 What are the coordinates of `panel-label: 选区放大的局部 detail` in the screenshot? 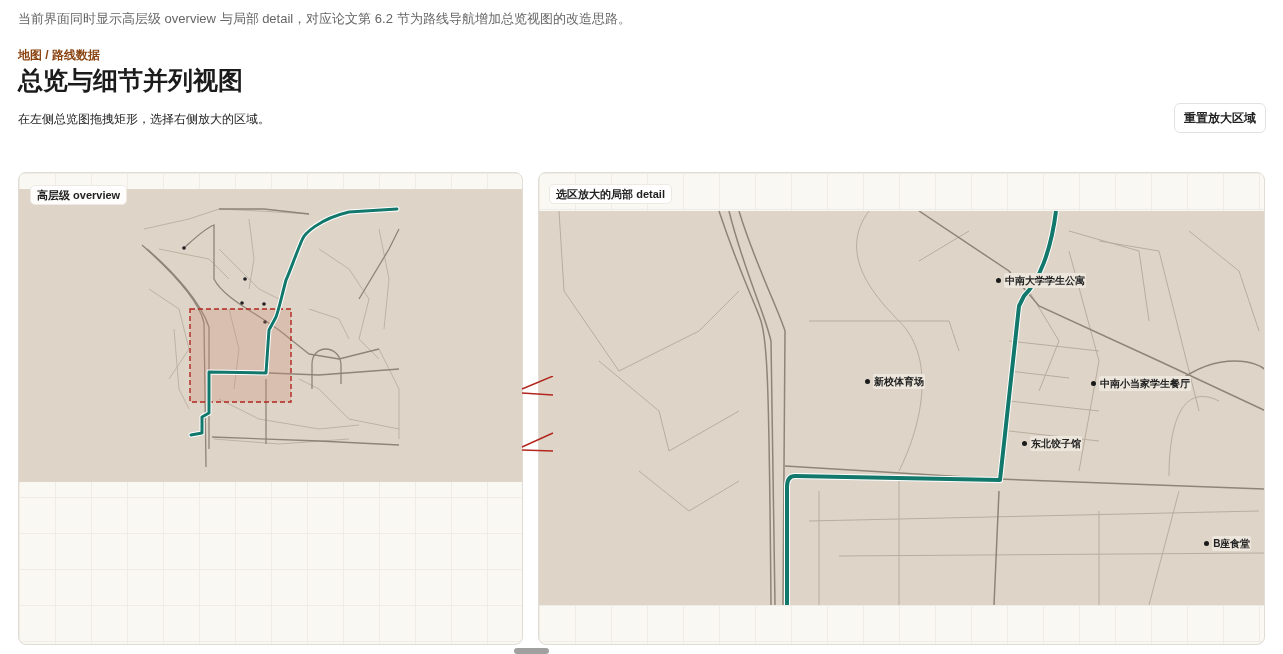 It's located at (610, 194).